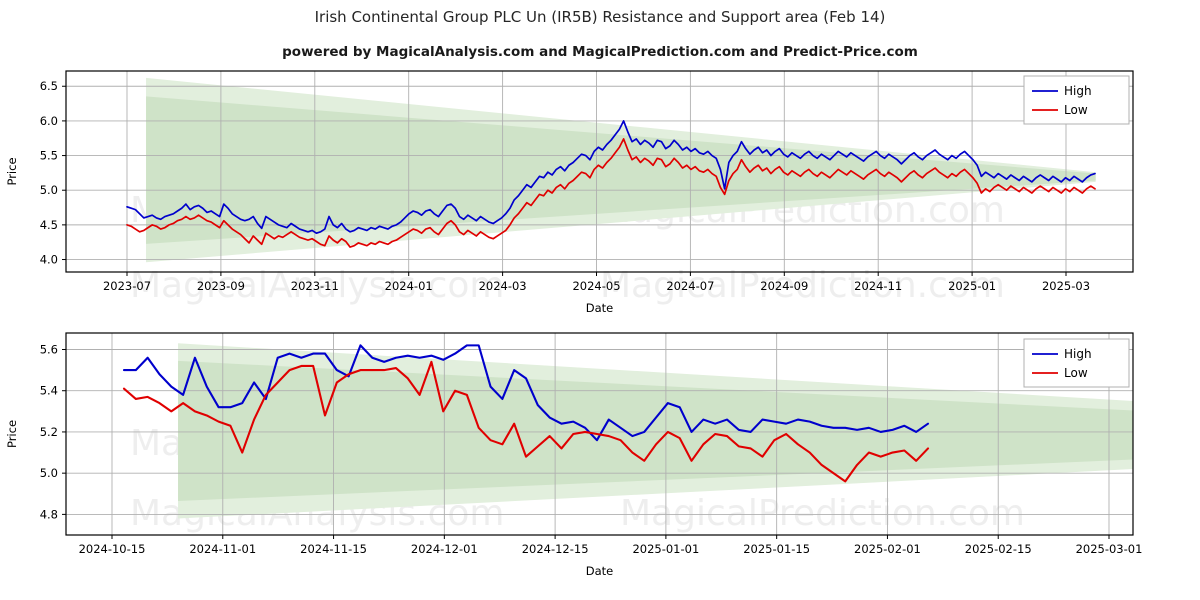  Describe the element at coordinates (49, 514) in the screenshot. I see `y-tick-label: 4.8` at that location.